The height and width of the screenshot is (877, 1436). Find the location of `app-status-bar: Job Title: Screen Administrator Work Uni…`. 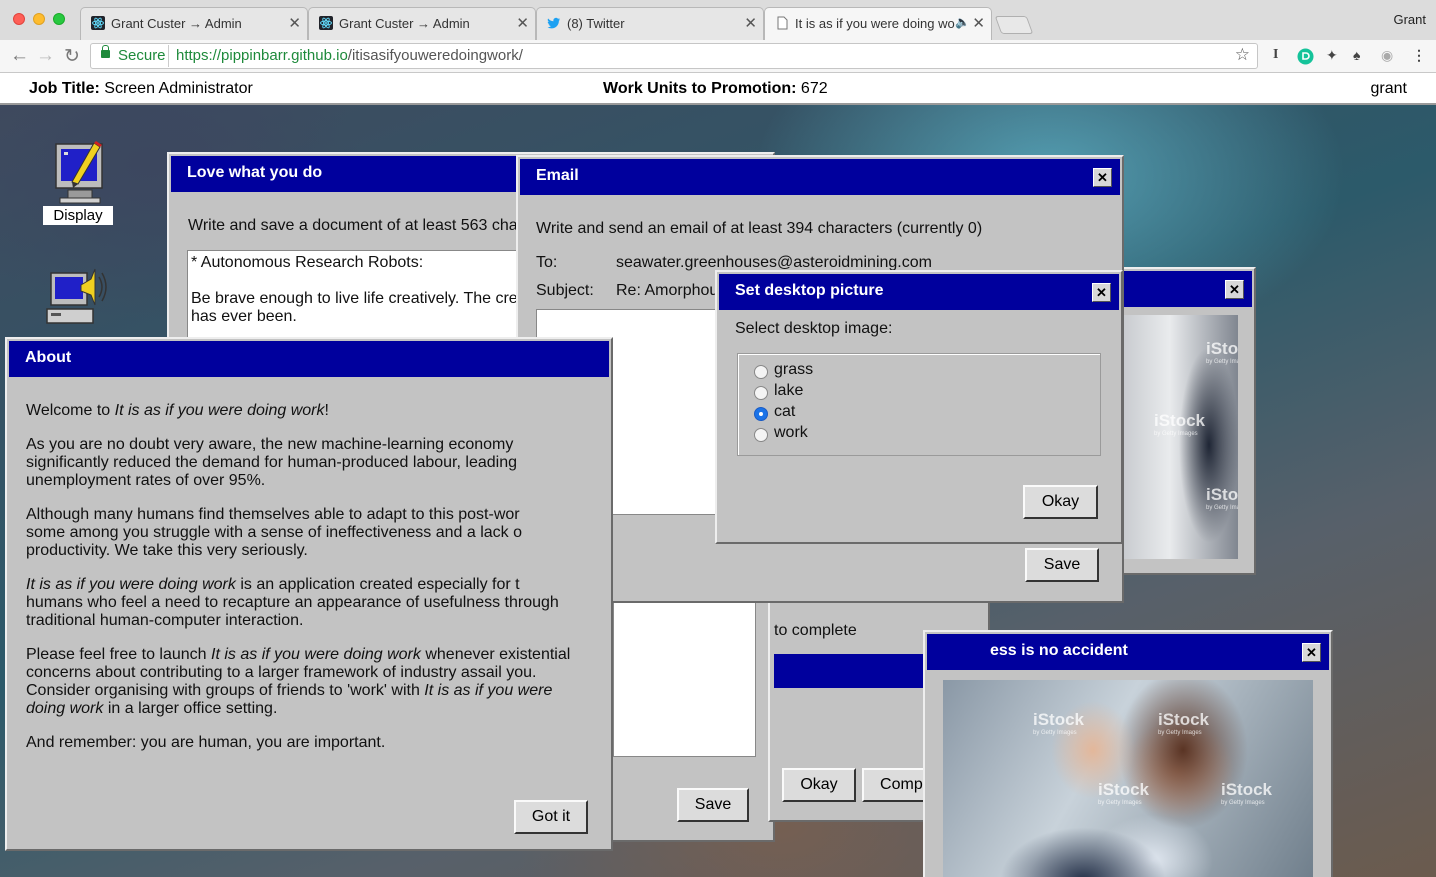

app-status-bar: Job Title: Screen Administrator Work Uni… is located at coordinates (718, 89).